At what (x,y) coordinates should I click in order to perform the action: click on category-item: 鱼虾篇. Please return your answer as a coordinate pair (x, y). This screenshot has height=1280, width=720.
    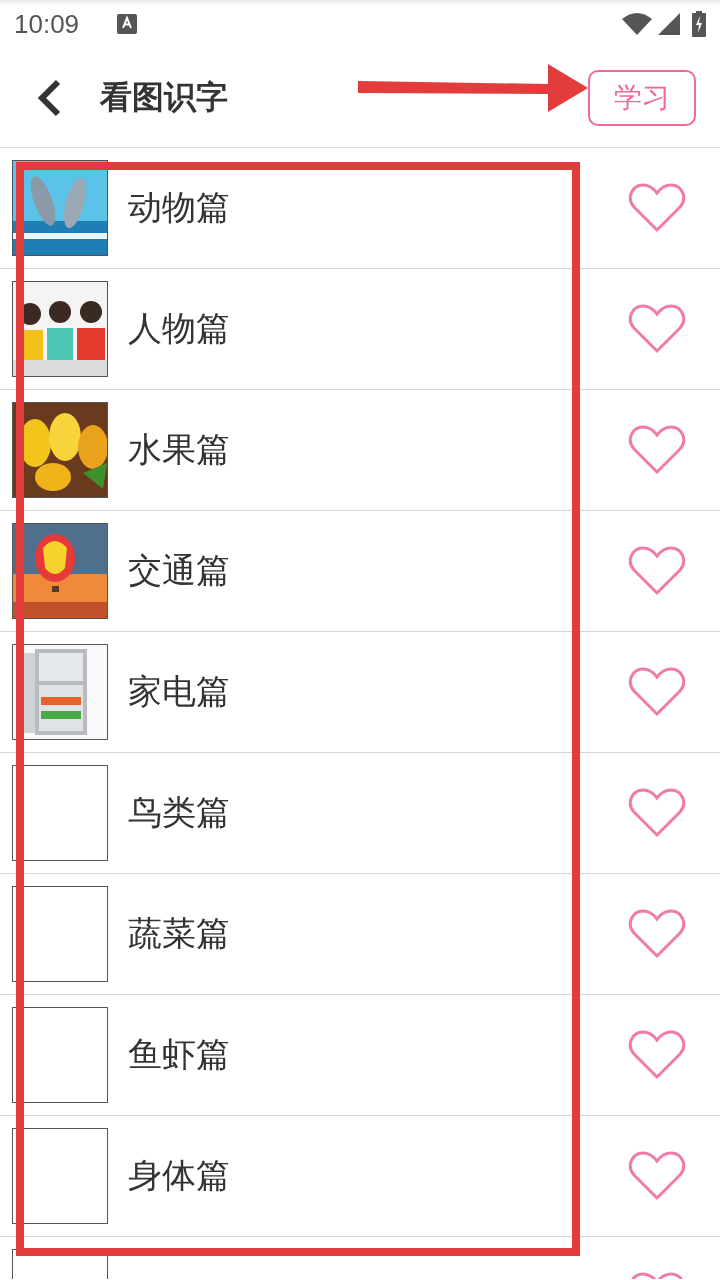
    Looking at the image, I should click on (360, 1055).